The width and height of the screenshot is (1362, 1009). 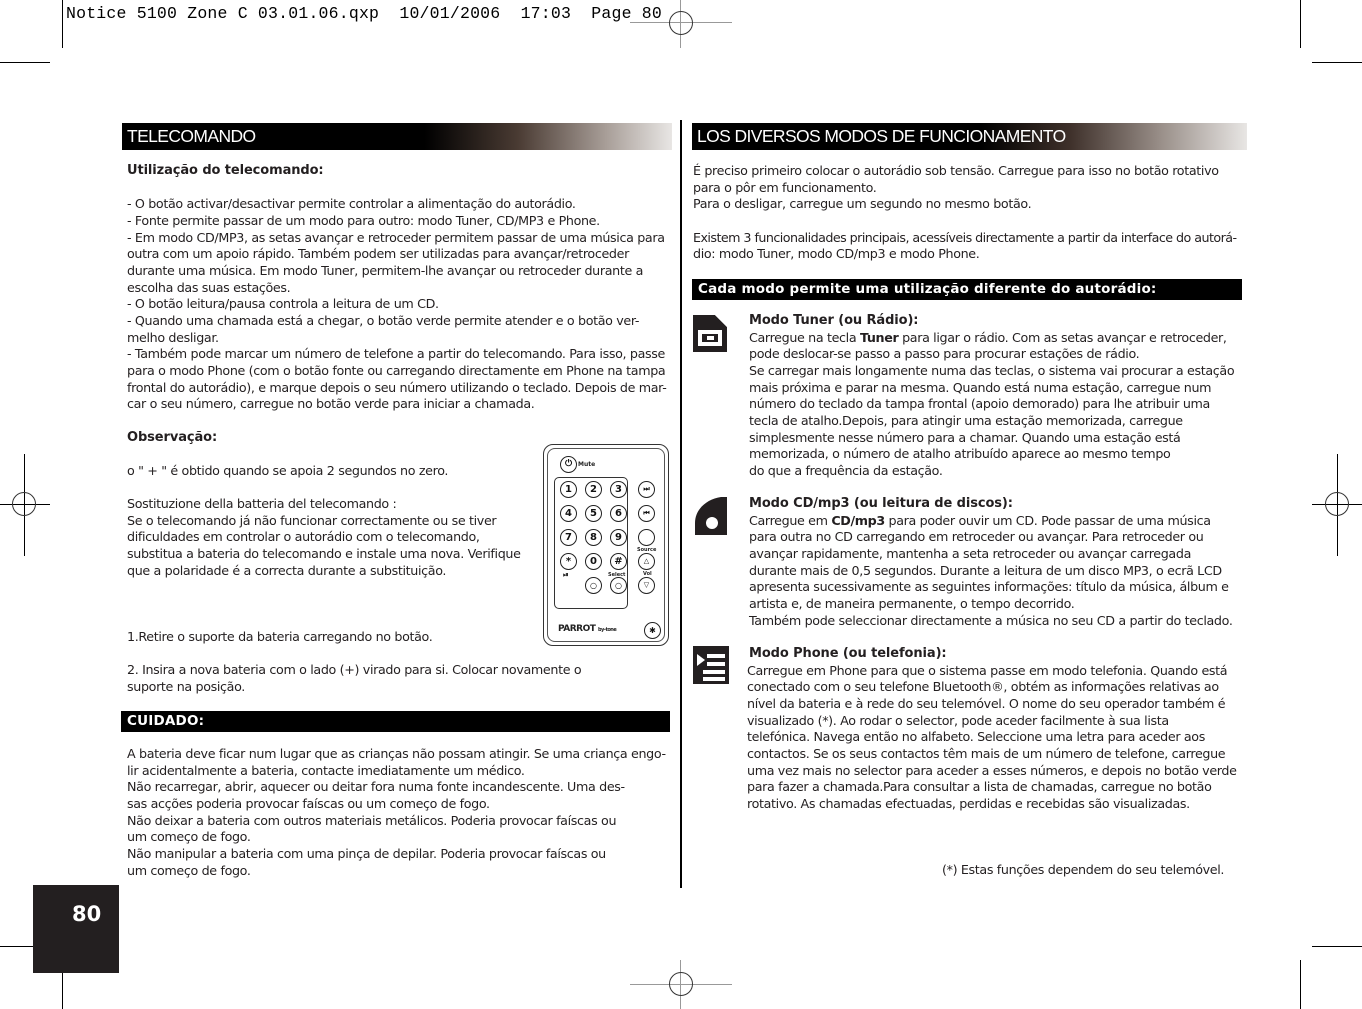 I want to click on source-button-icon, so click(x=646, y=537).